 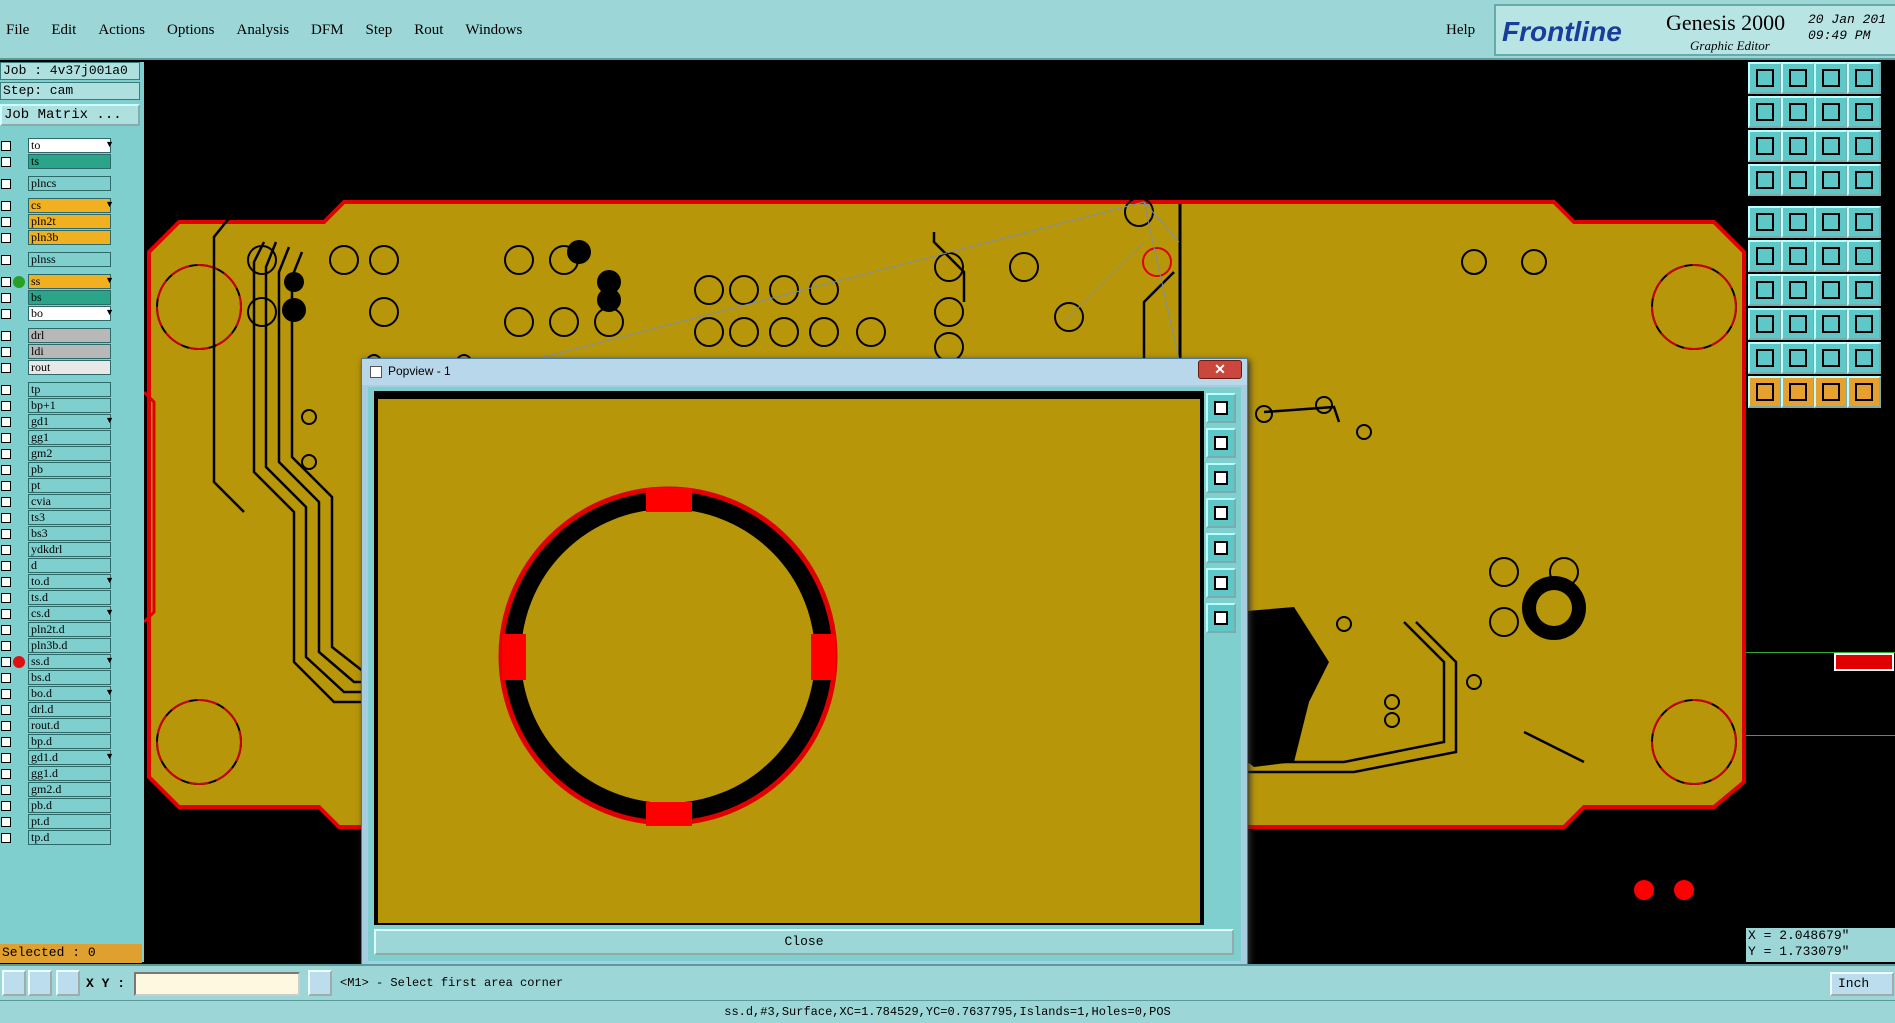 What do you see at coordinates (69, 205) in the screenshot?
I see `layer-name: cs` at bounding box center [69, 205].